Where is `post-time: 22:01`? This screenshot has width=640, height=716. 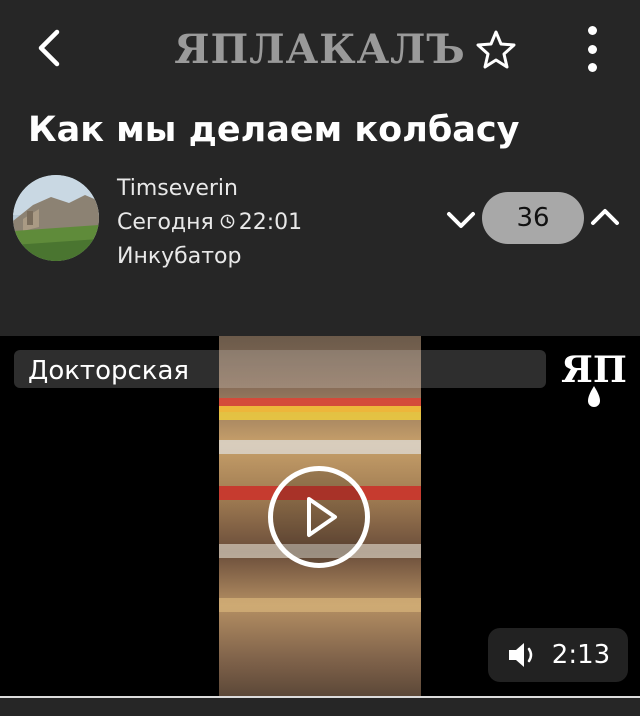
post-time: 22:01 is located at coordinates (270, 222).